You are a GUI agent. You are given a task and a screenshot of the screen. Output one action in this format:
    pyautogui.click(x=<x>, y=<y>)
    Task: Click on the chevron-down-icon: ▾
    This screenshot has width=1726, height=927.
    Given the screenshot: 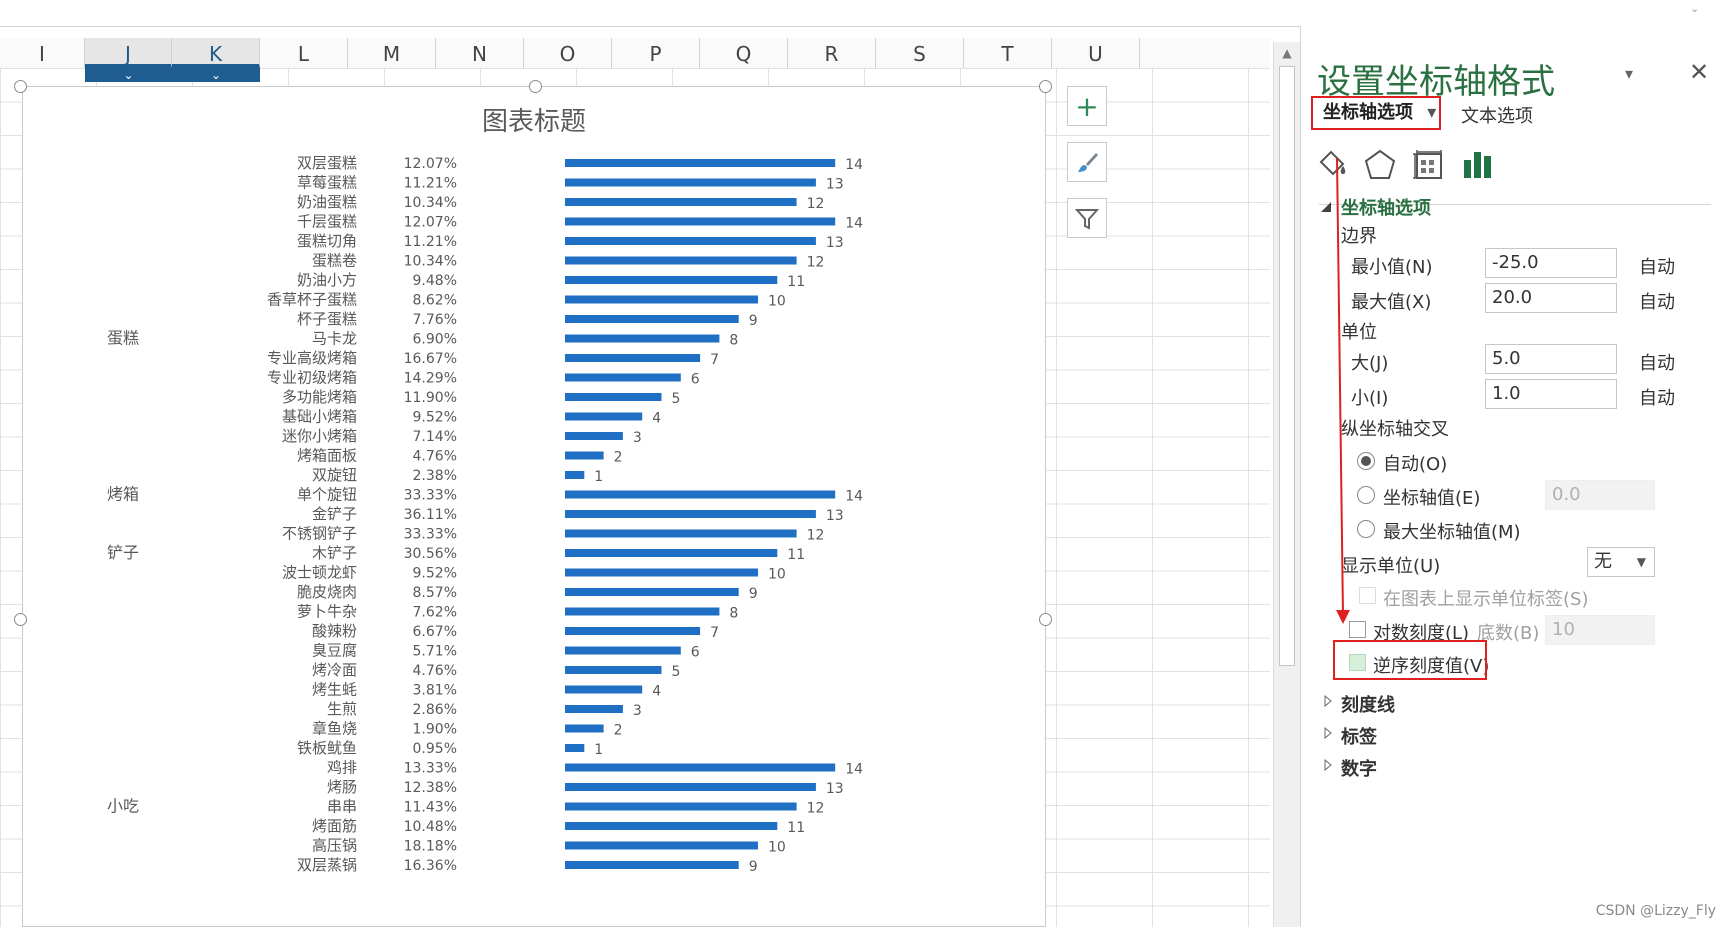 What is the action you would take?
    pyautogui.click(x=1432, y=112)
    